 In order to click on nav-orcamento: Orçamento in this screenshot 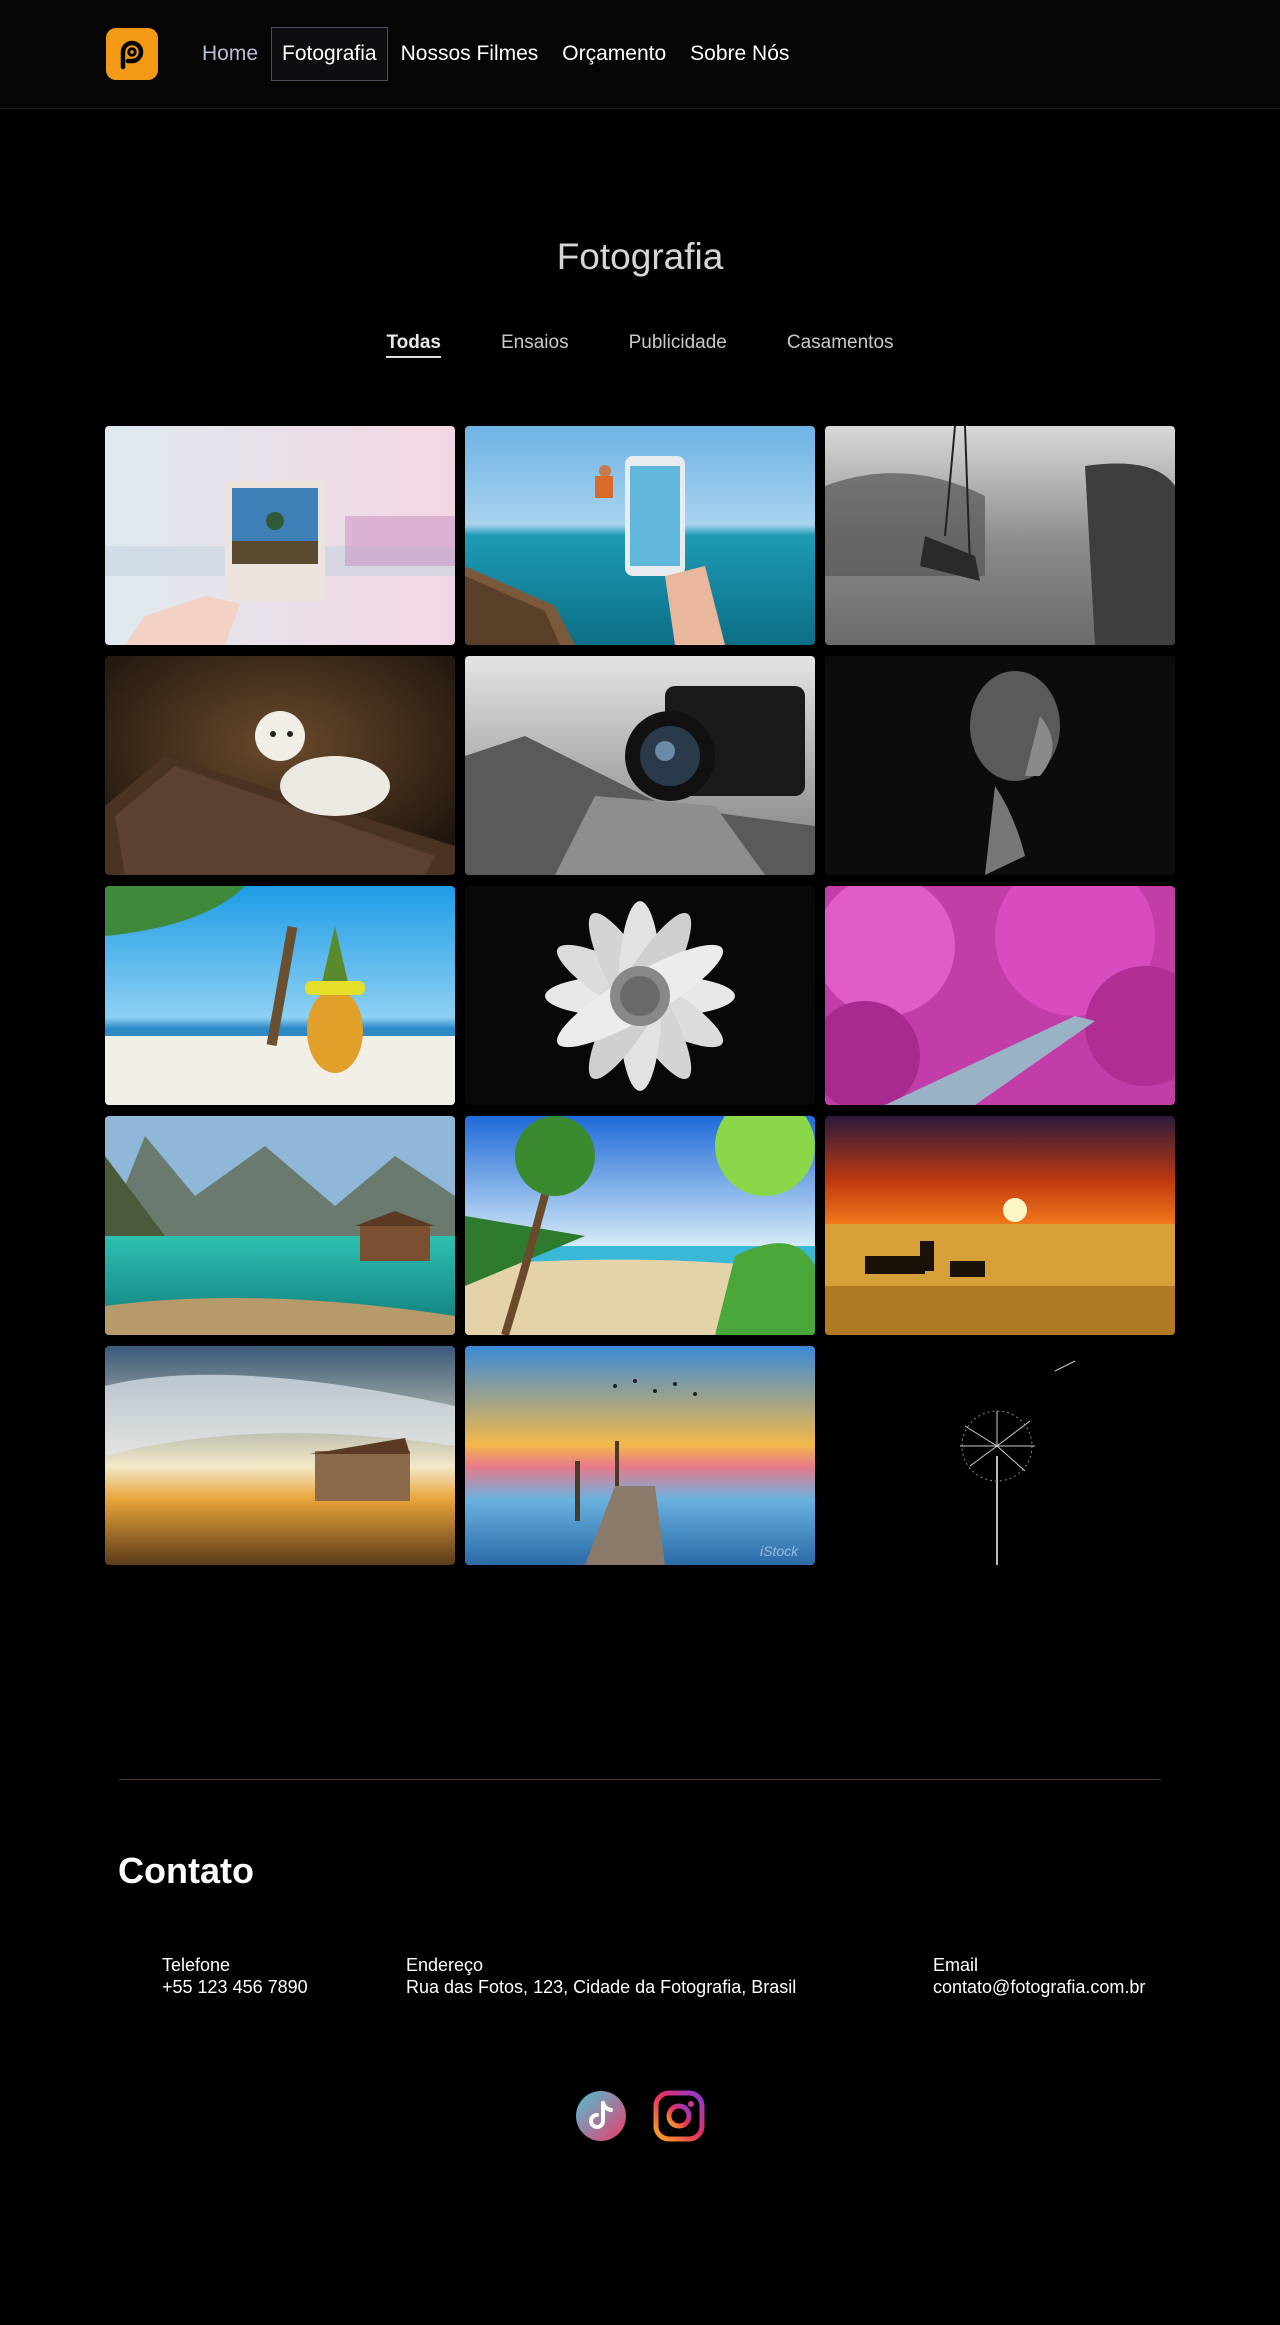, I will do `click(614, 54)`.